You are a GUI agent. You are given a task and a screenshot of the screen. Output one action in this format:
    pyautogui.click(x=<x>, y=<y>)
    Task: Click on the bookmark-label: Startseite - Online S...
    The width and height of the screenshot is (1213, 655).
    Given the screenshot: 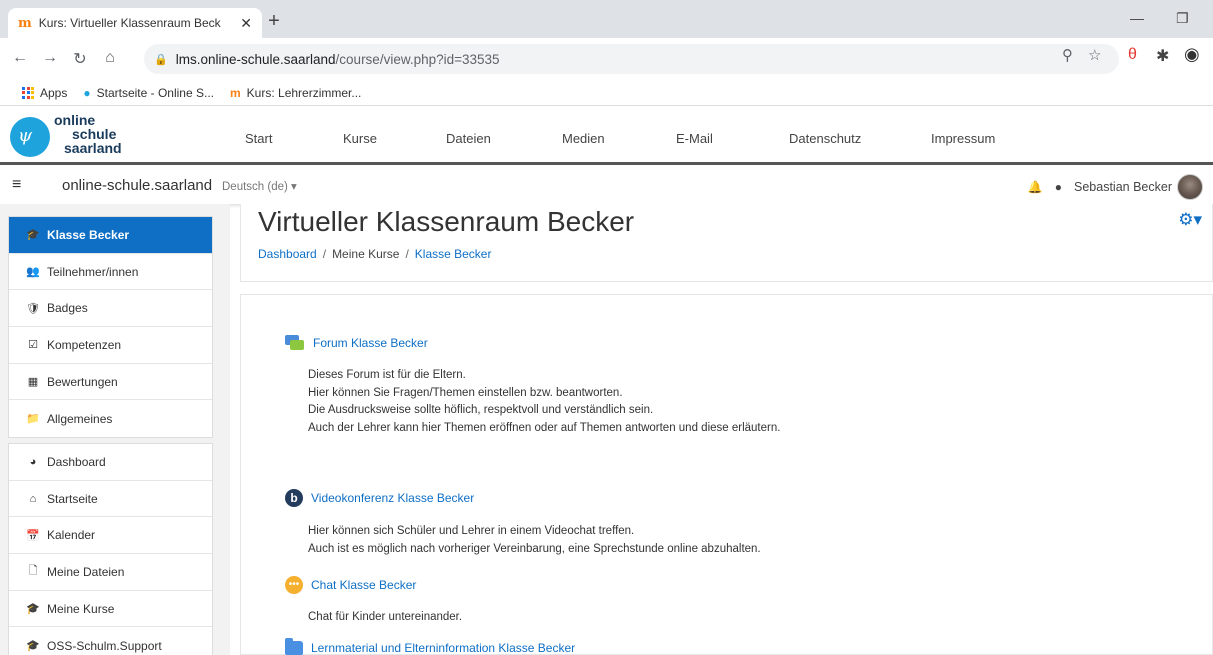 What is the action you would take?
    pyautogui.click(x=155, y=92)
    